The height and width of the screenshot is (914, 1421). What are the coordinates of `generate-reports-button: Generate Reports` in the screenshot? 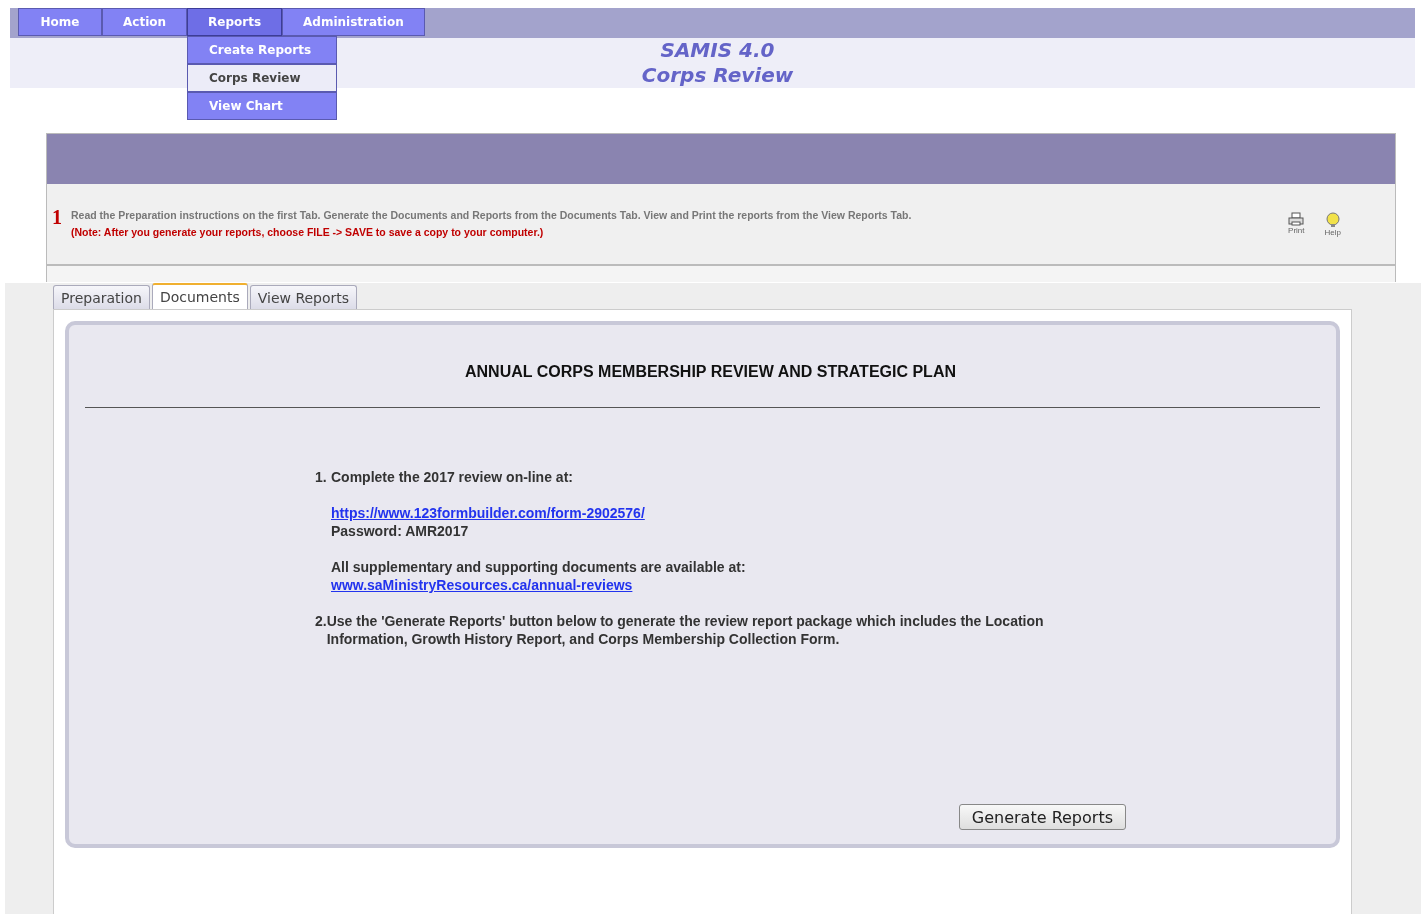 It's located at (1042, 817).